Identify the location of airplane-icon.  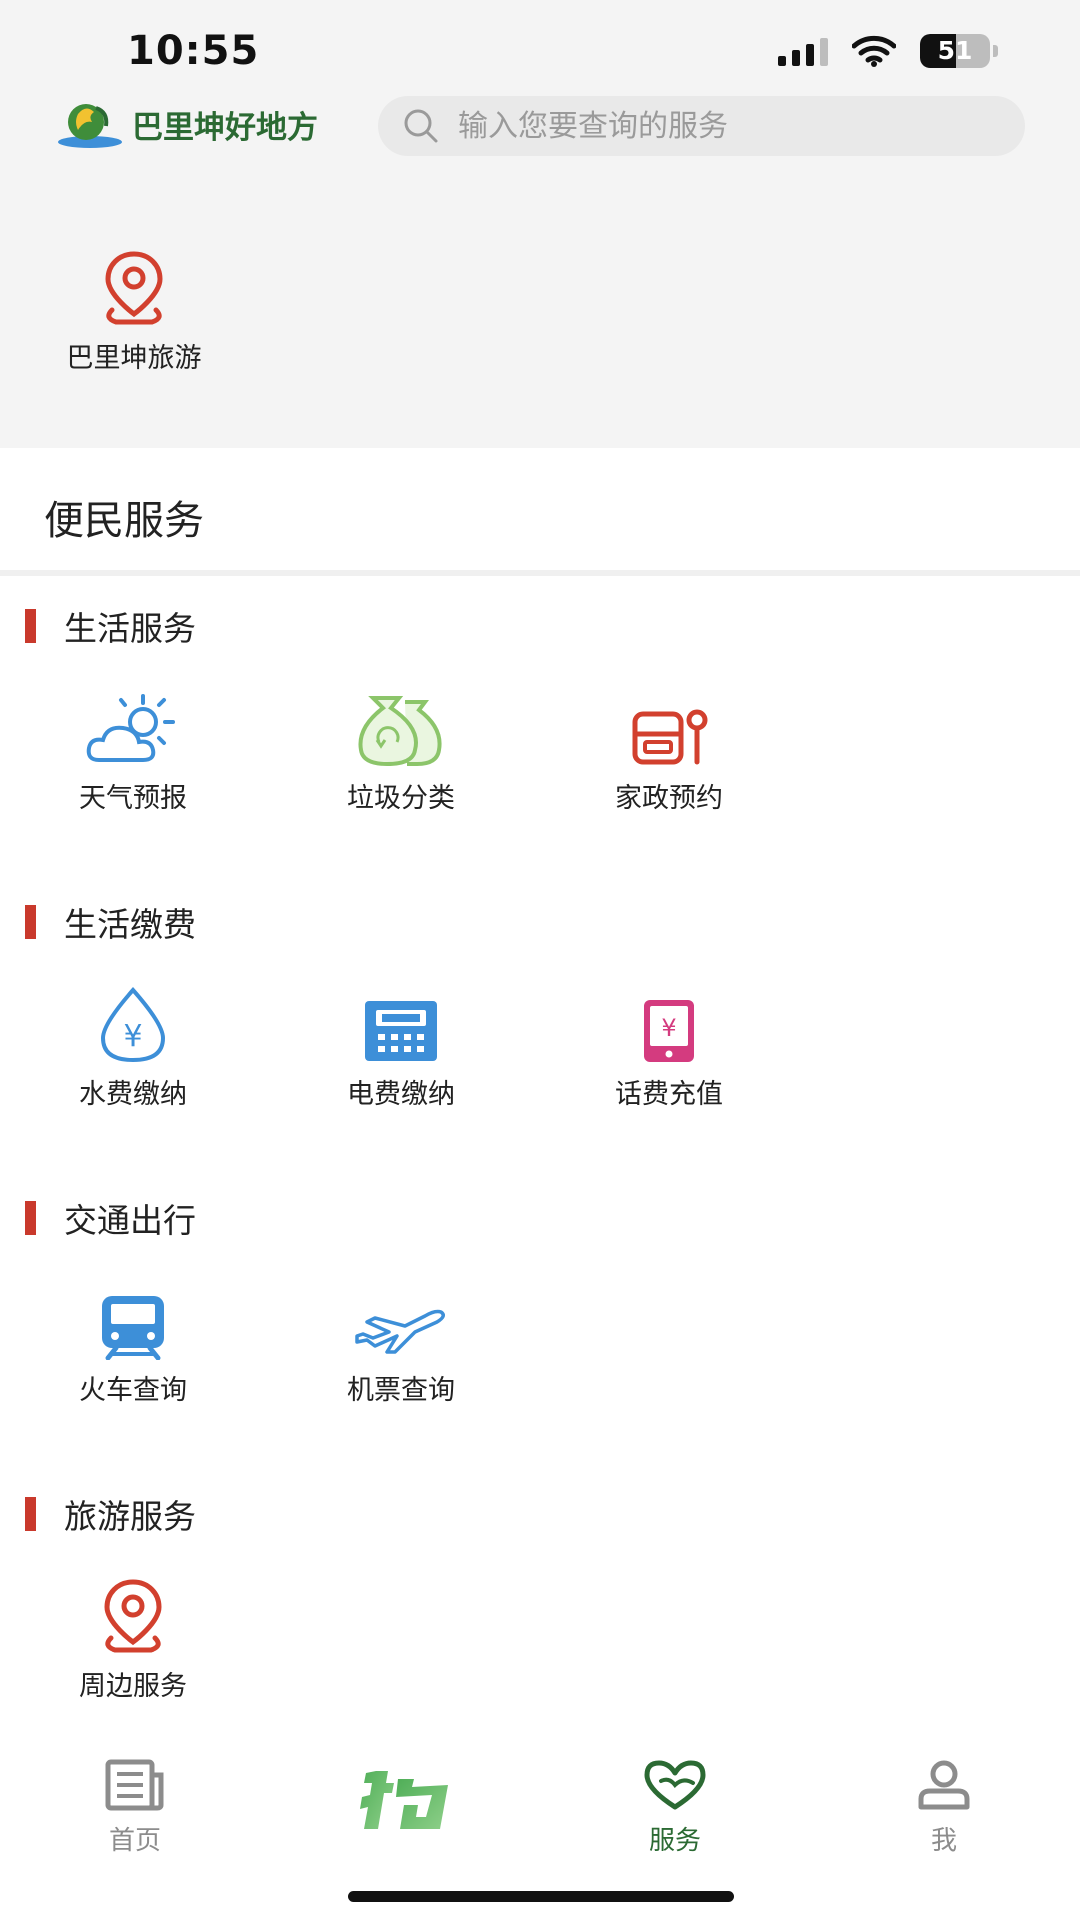
(400, 1331).